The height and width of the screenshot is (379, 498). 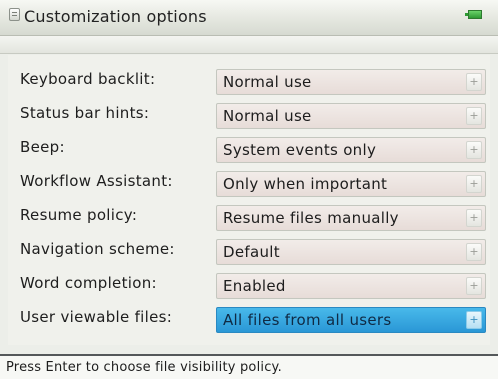 I want to click on resume-policy-select: Resume files manually +, so click(x=351, y=218).